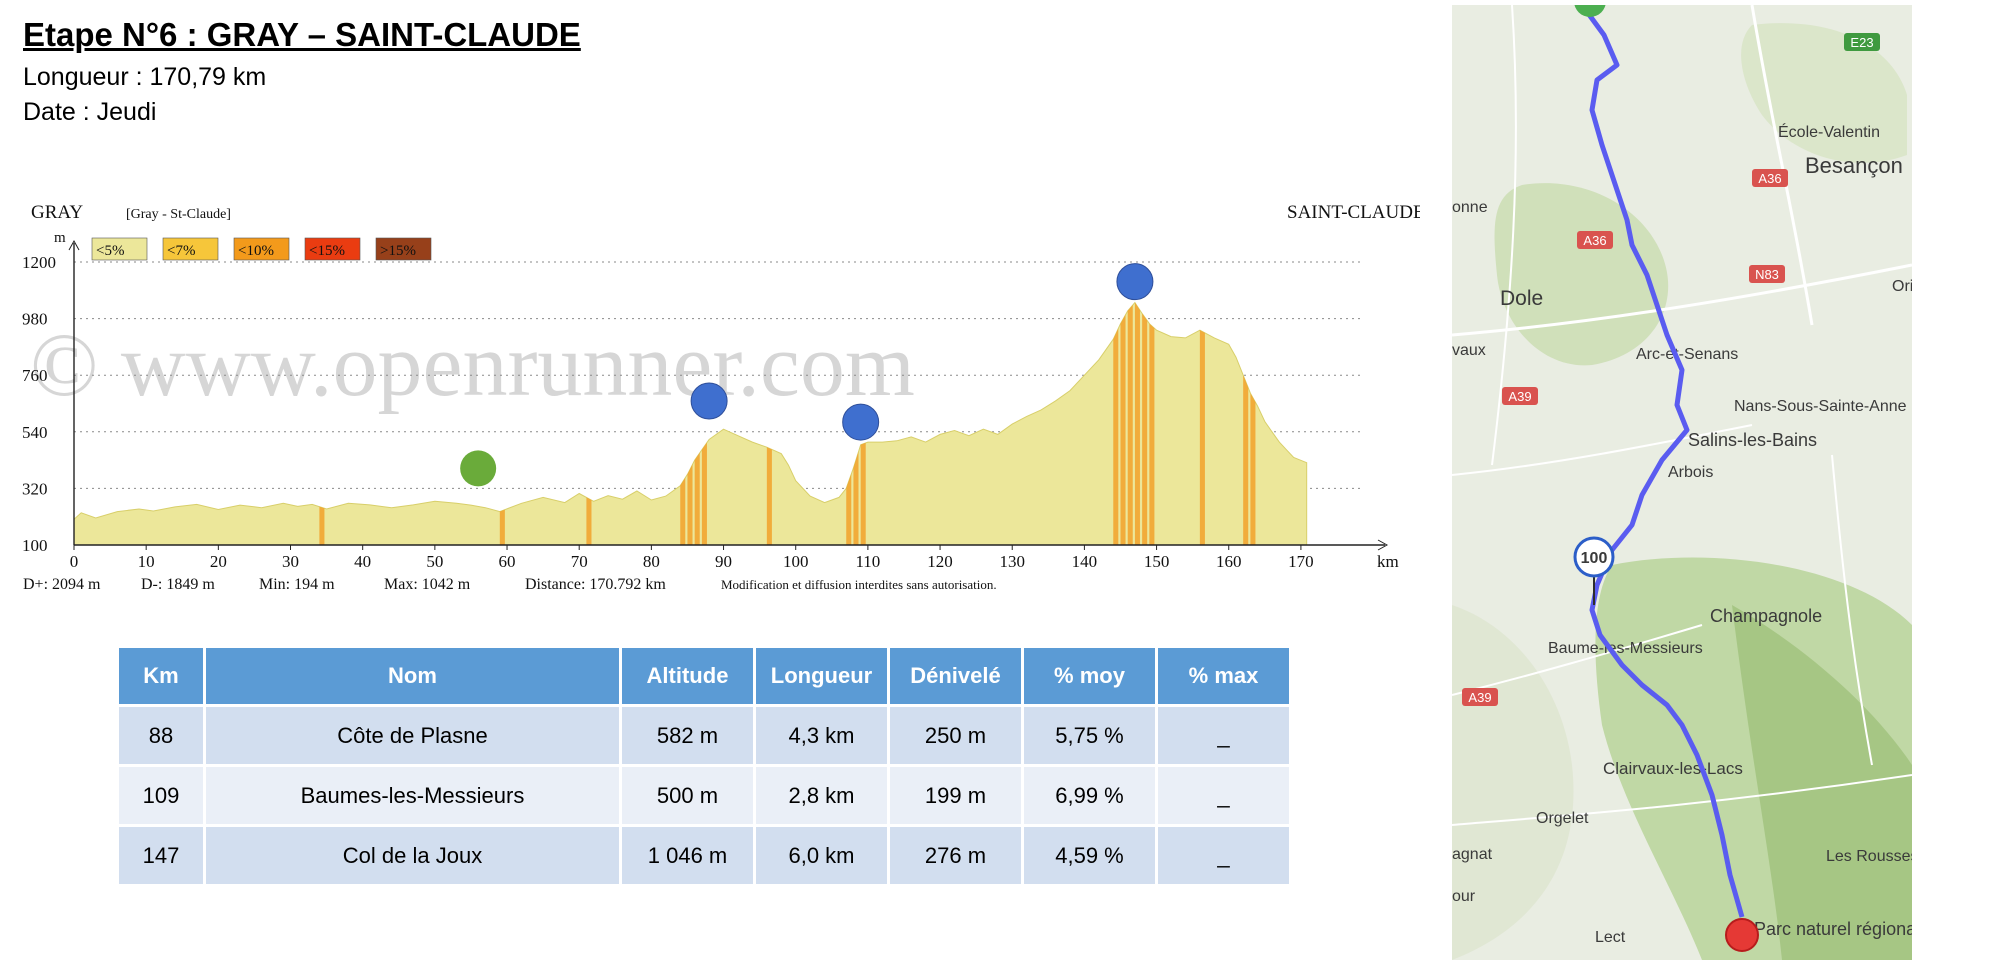 The height and width of the screenshot is (961, 2008). Describe the element at coordinates (412, 676) in the screenshot. I see `col-nom: Nom` at that location.